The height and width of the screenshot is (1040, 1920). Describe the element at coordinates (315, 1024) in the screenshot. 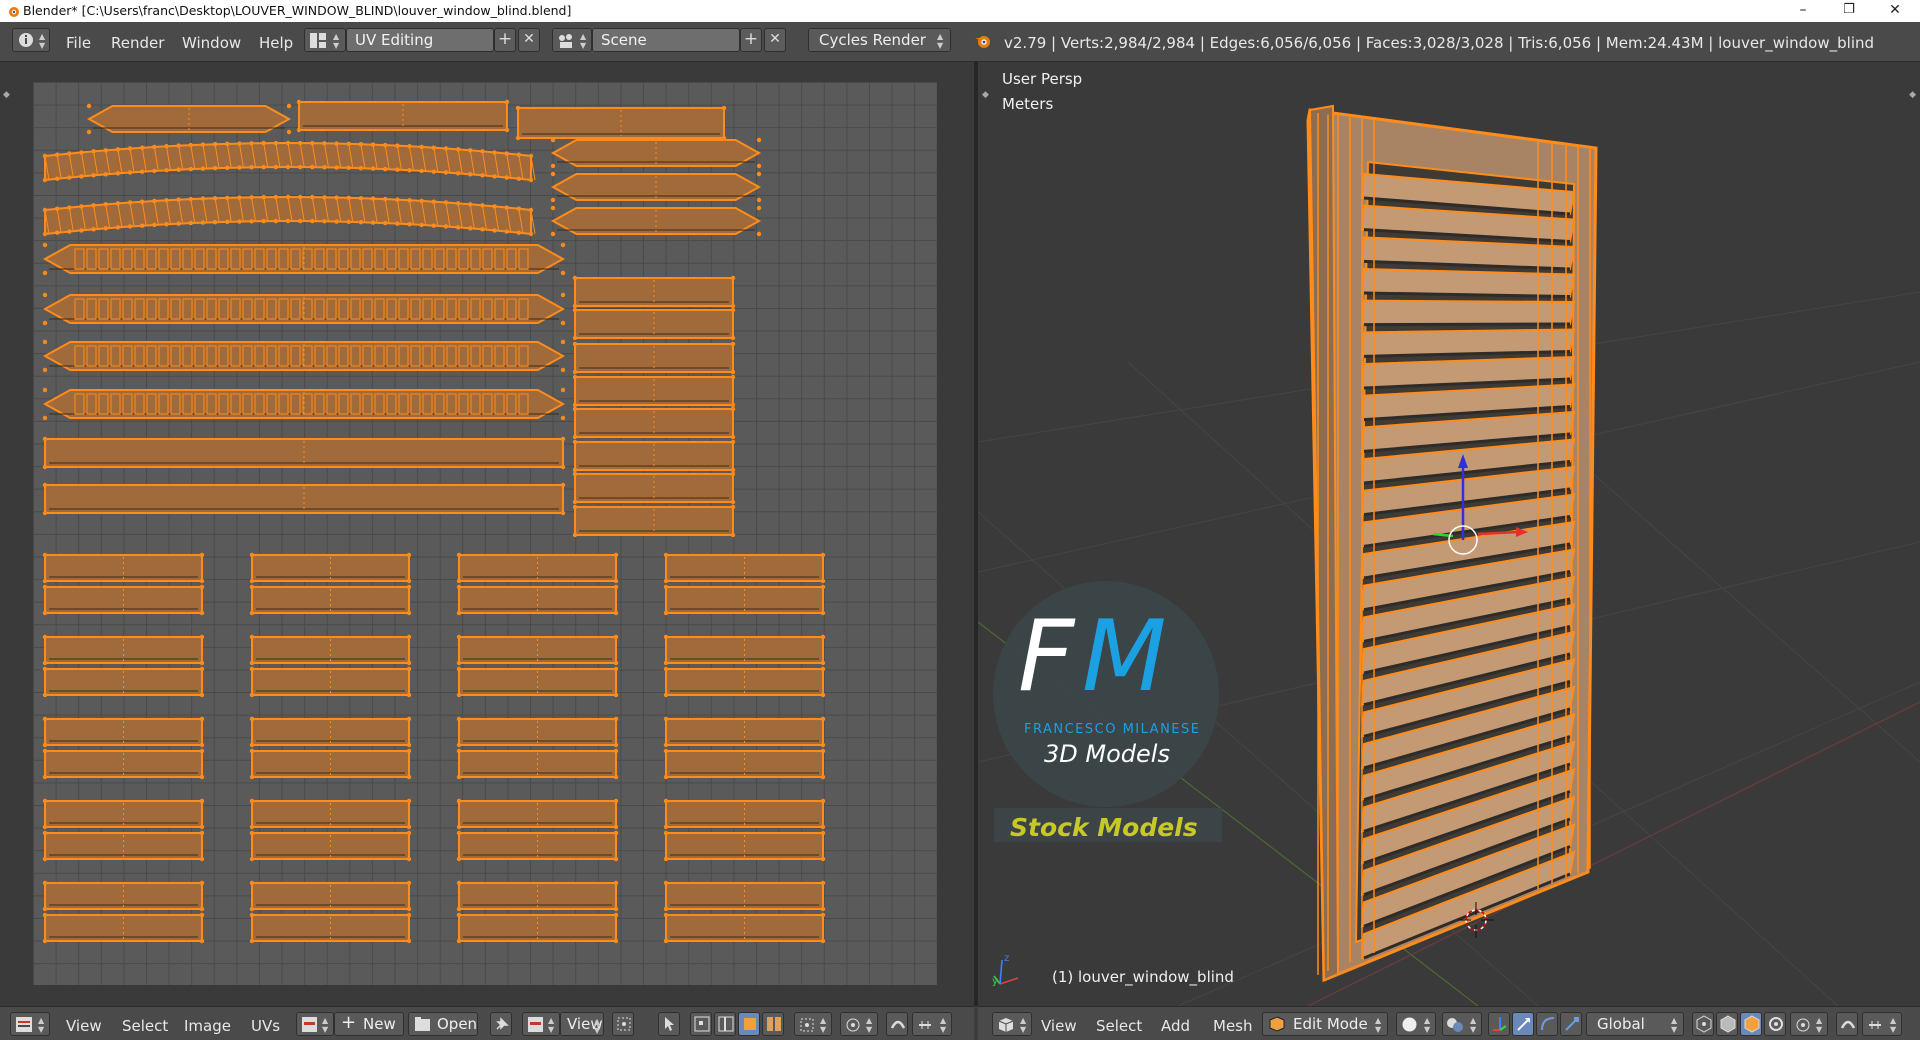

I see `image-browse-dropdown: ▲ ▼` at that location.